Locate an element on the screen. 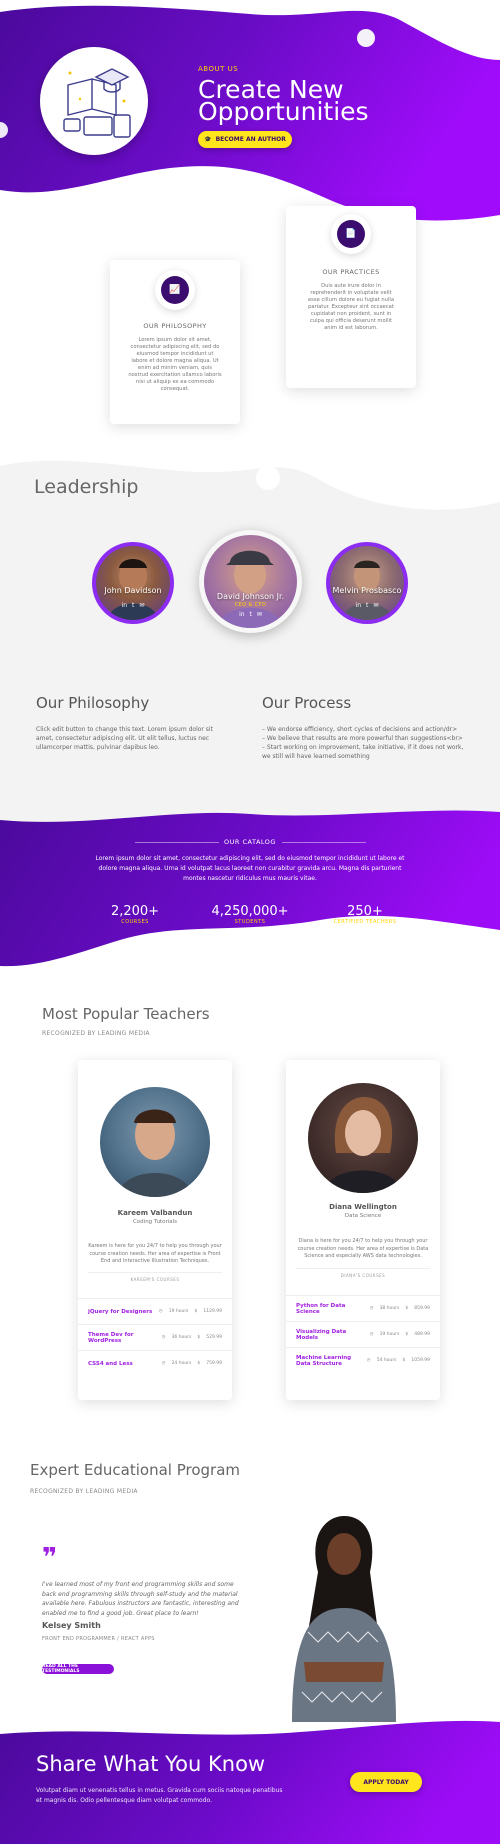 Image resolution: width=500 pixels, height=1844 pixels. become-author-button: 🎓 BECOME AN AUTHOR is located at coordinates (245, 139).